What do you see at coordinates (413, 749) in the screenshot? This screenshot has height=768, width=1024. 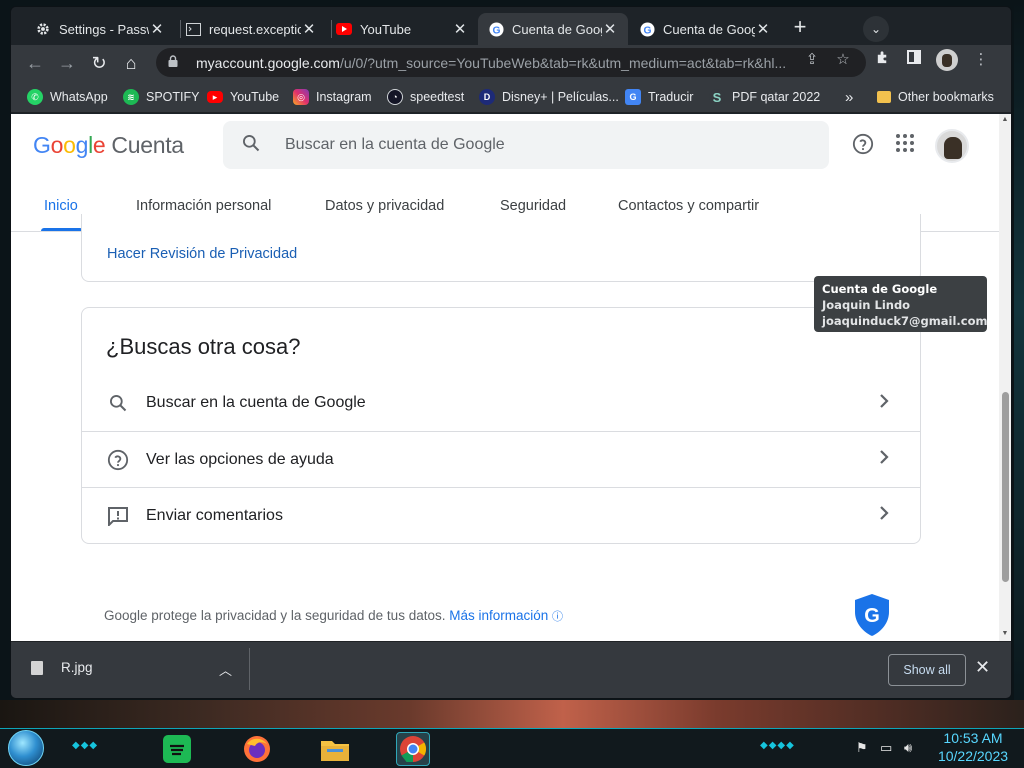 I see `chrome-taskbar-icon` at bounding box center [413, 749].